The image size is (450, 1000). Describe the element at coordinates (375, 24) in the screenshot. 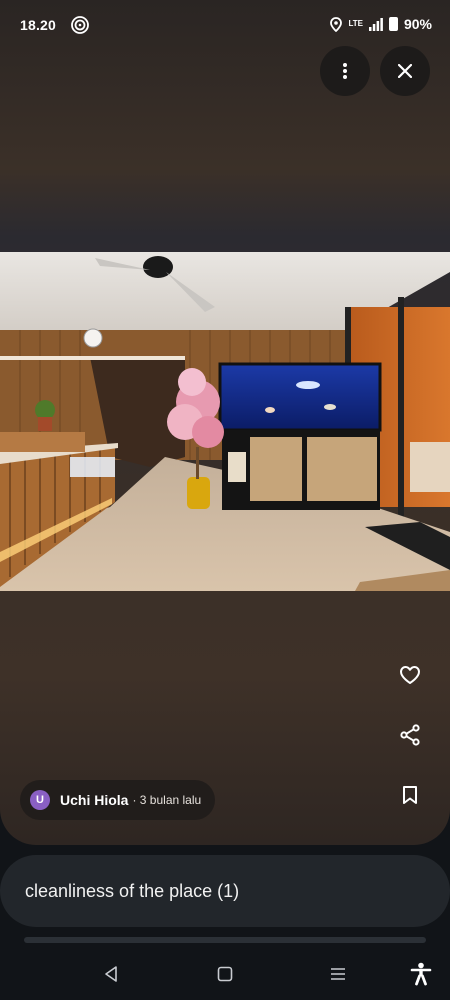

I see `signal-icon` at that location.